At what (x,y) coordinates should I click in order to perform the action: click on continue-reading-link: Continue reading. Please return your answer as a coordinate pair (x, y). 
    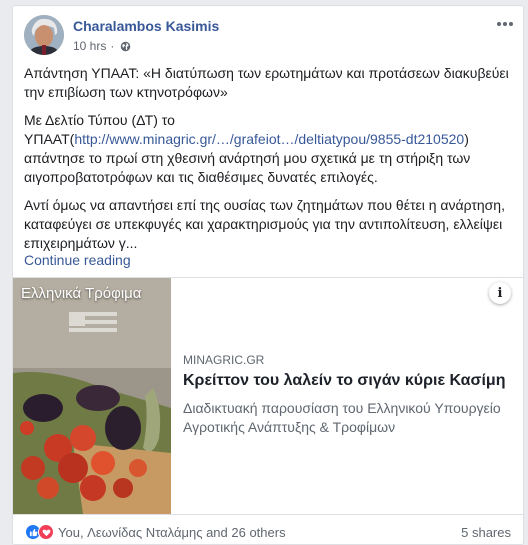
    Looking at the image, I should click on (270, 260).